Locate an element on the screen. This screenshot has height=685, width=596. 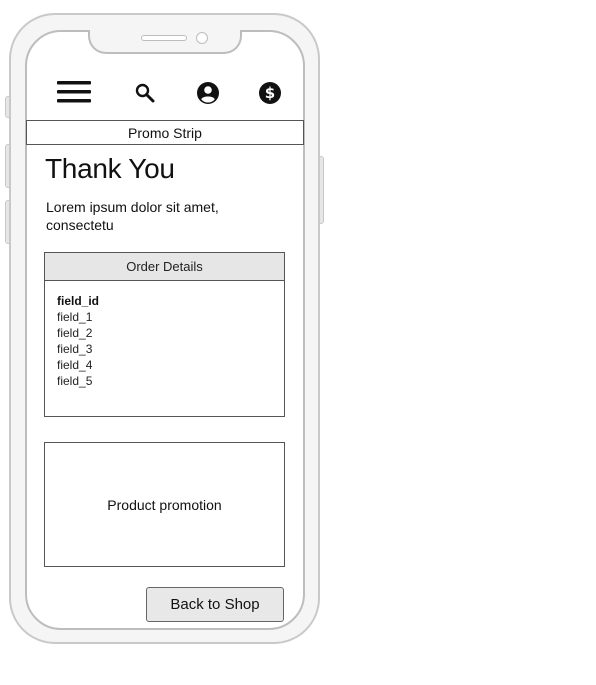
order-field: field_5 is located at coordinates (75, 381).